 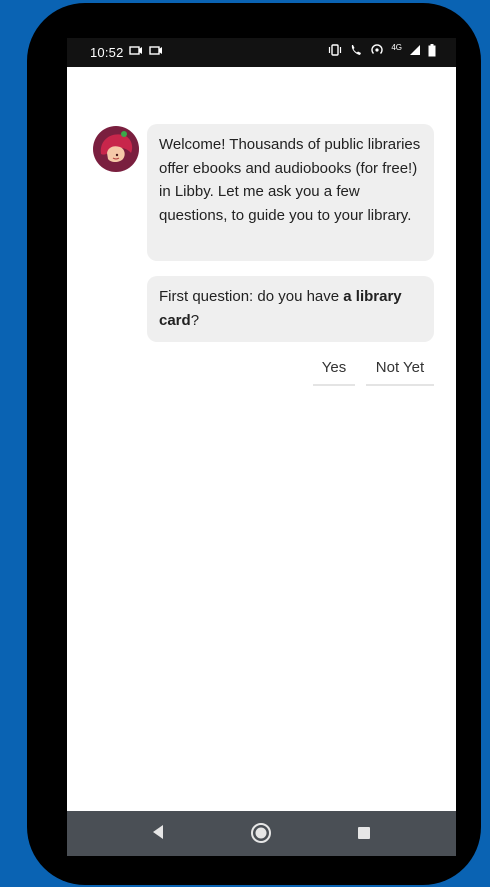 I want to click on android-nav-bar, so click(x=261, y=833).